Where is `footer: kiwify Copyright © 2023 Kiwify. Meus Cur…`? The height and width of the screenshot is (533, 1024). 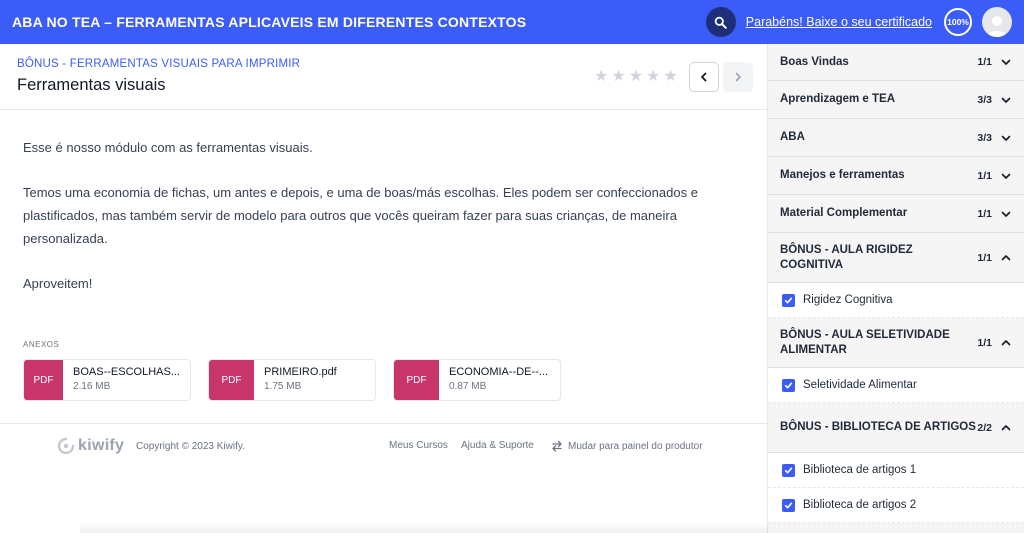 footer: kiwify Copyright © 2023 Kiwify. Meus Cur… is located at coordinates (384, 453).